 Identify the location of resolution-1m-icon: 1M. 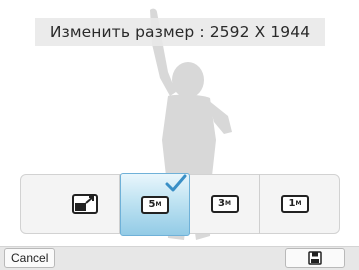
(295, 204).